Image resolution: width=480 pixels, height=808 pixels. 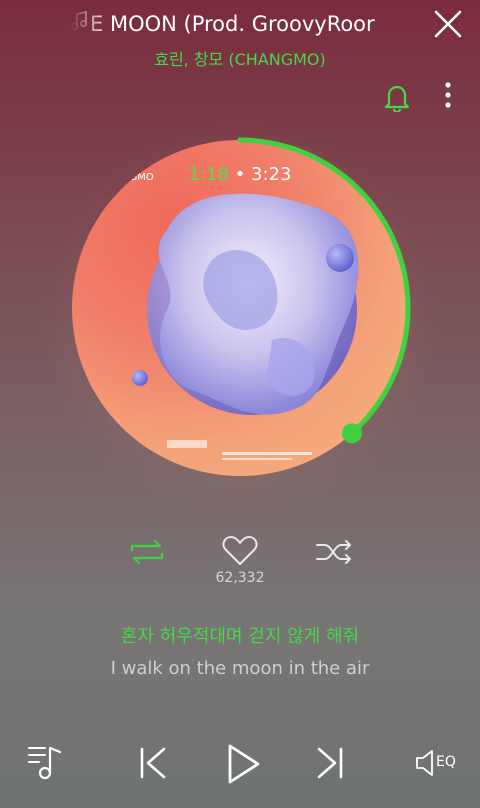 I want to click on play-icon, so click(x=244, y=764).